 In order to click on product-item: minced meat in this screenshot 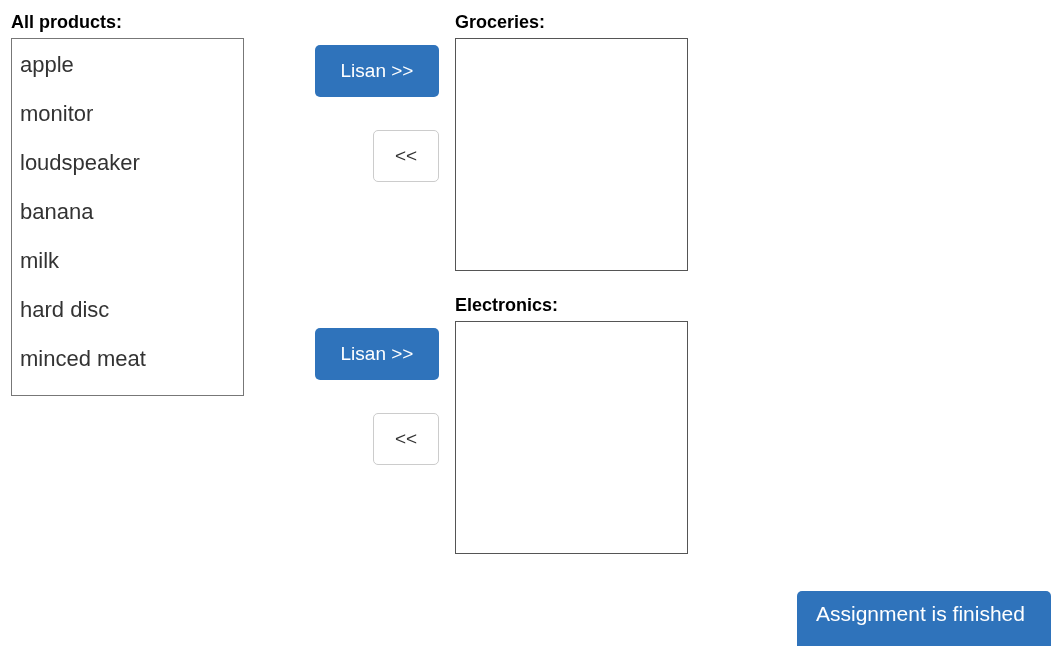, I will do `click(127, 370)`.